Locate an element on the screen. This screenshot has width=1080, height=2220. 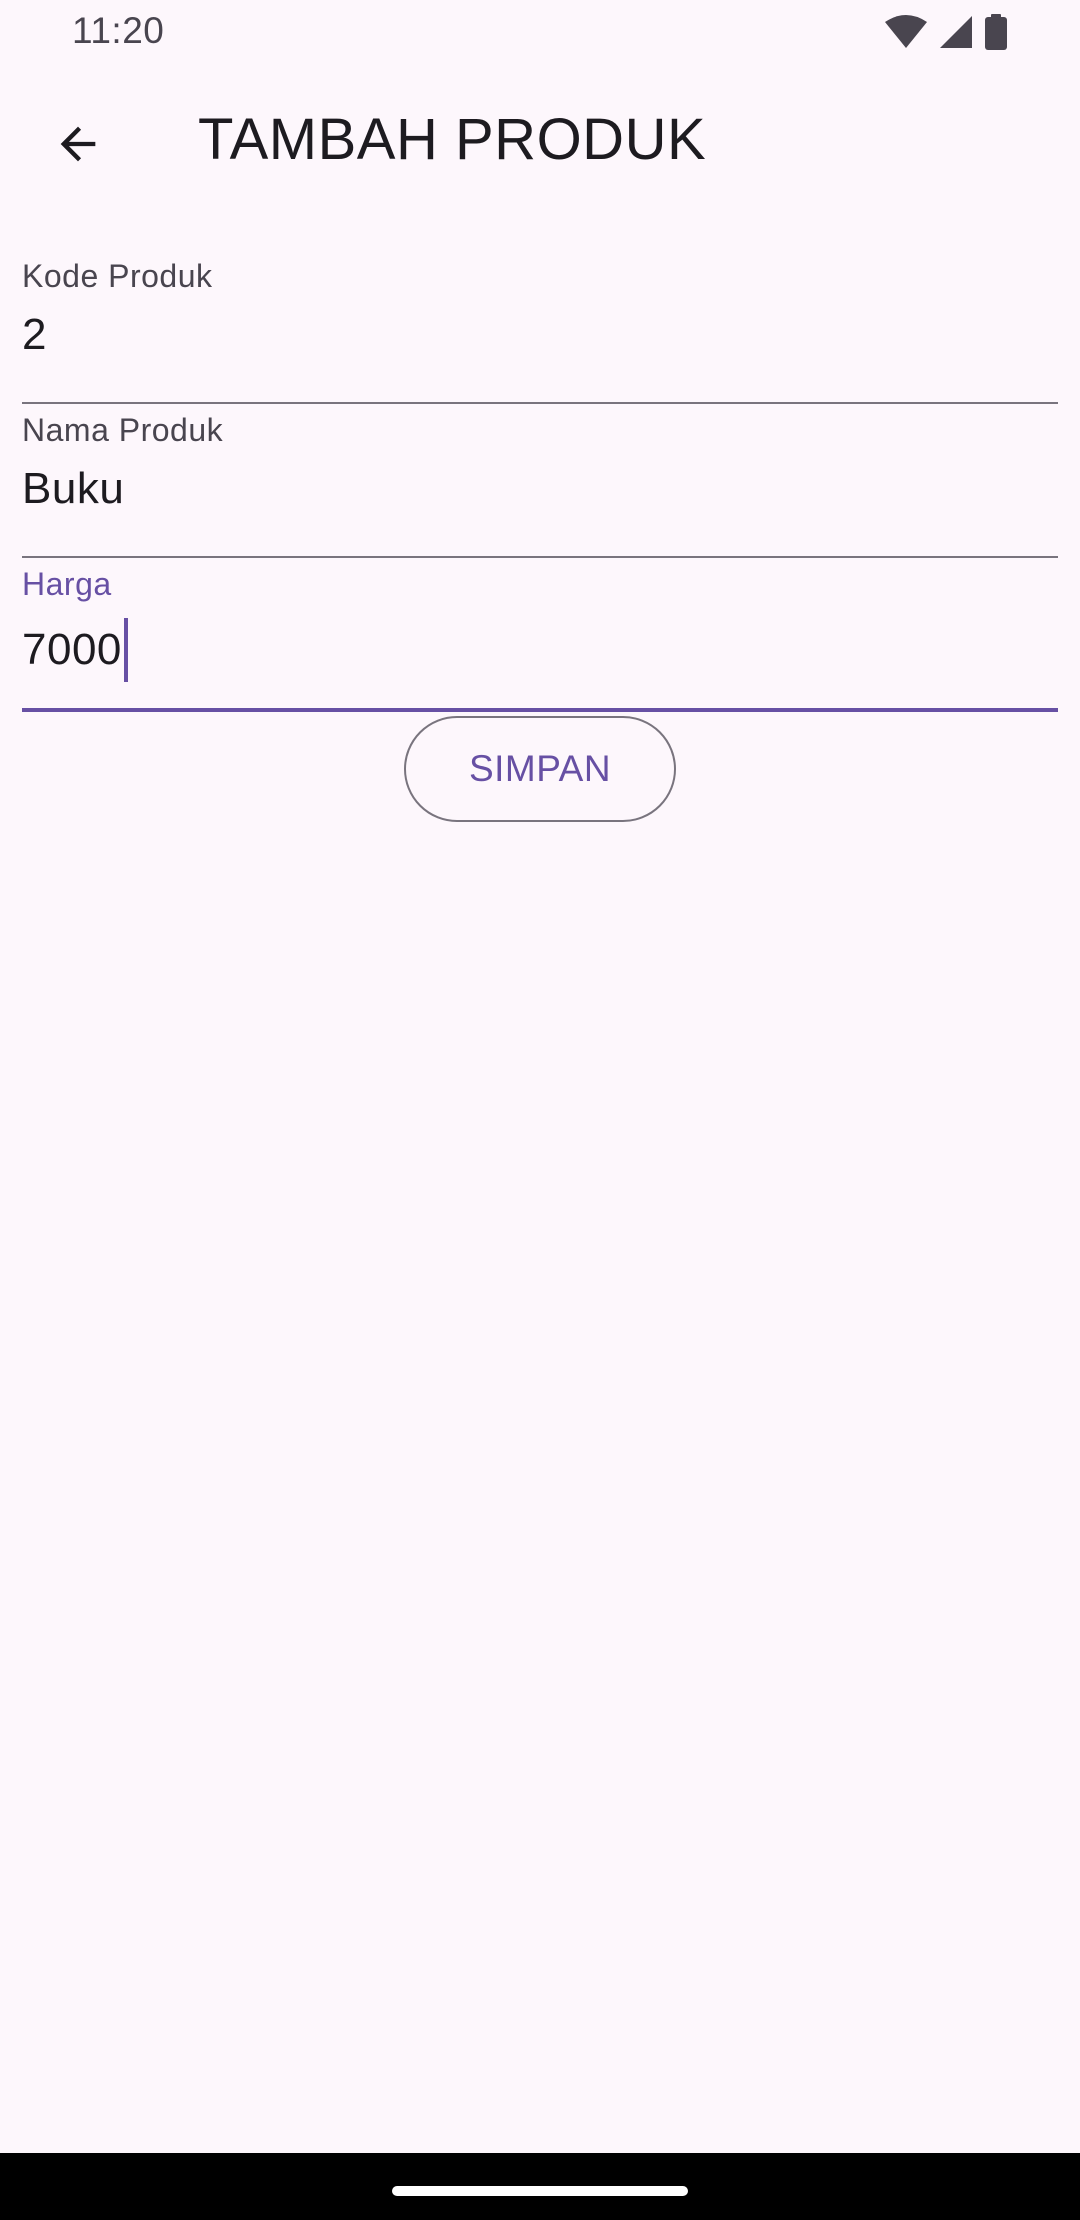
nama-produk-label: Nama Produk is located at coordinates (123, 430).